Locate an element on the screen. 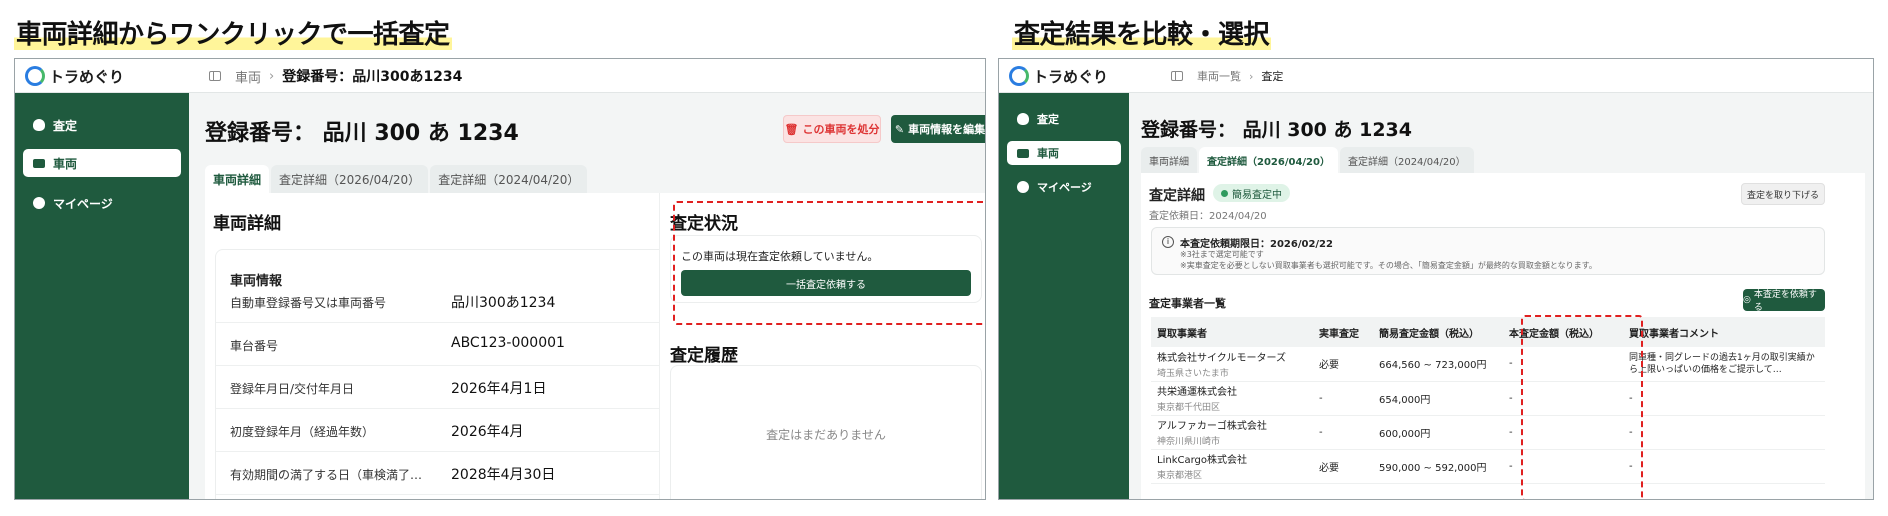  quick-price-cell: 664,560 ~ 723,000円 is located at coordinates (1438, 364).